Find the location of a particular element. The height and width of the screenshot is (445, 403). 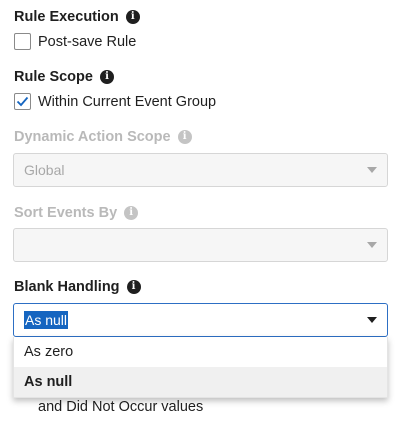

blank-handling-title: Blank Handling is located at coordinates (67, 287).